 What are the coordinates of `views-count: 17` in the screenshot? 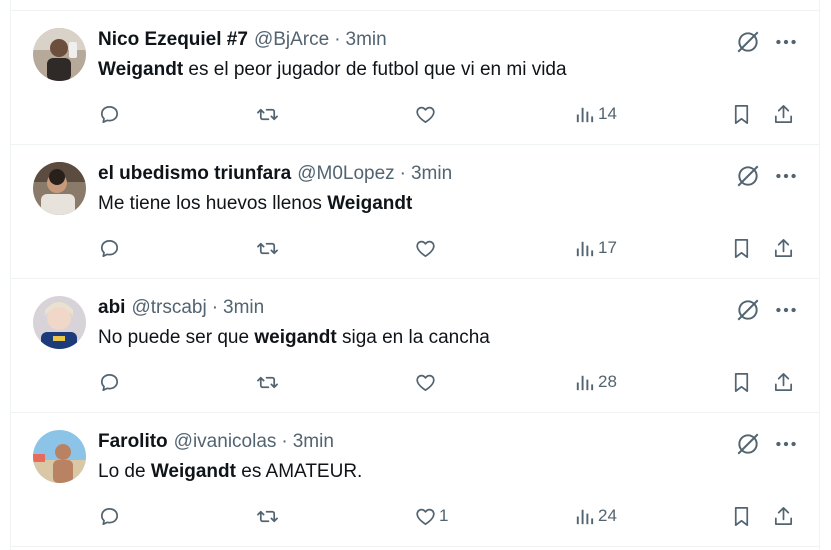 It's located at (607, 247).